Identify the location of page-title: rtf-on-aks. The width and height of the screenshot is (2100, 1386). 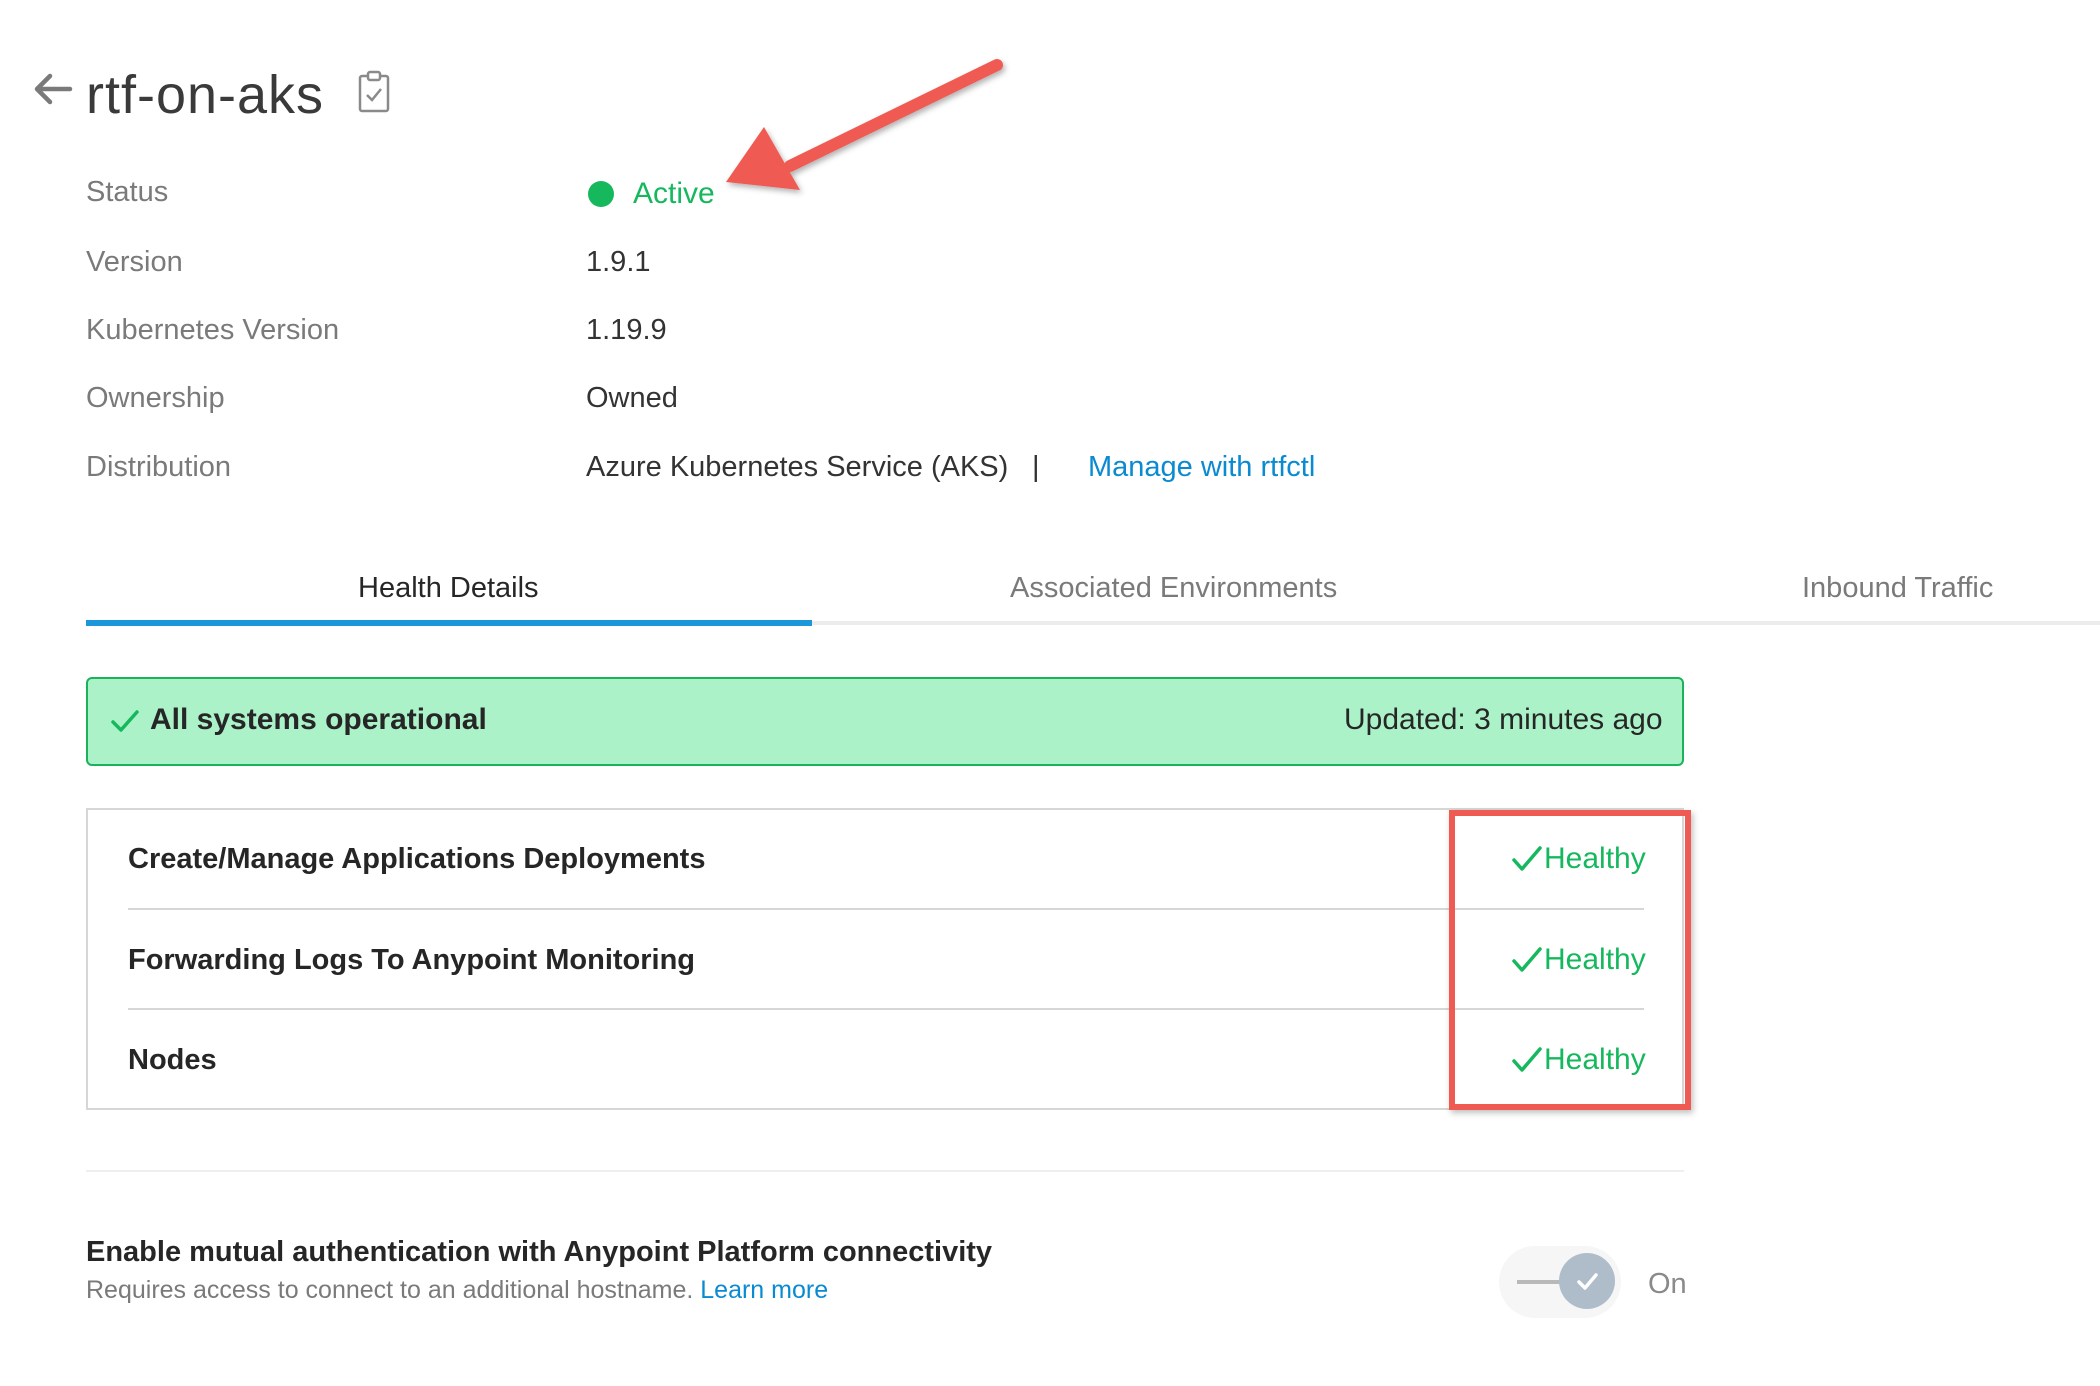
(205, 95).